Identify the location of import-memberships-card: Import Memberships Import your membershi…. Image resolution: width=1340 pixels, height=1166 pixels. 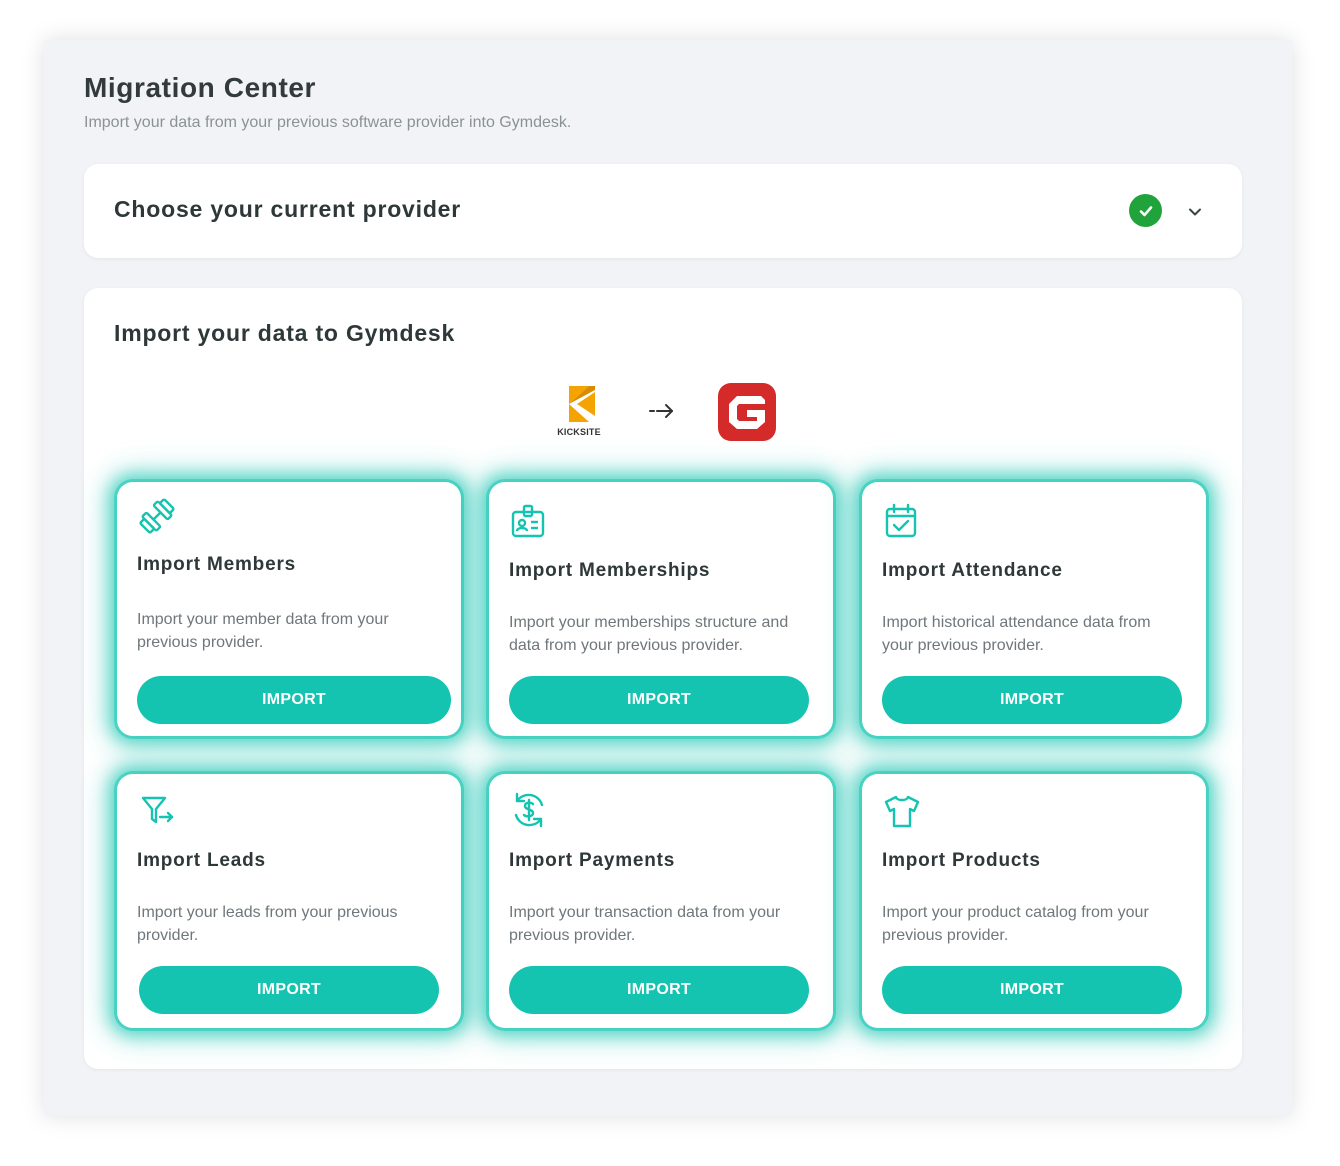
(661, 609).